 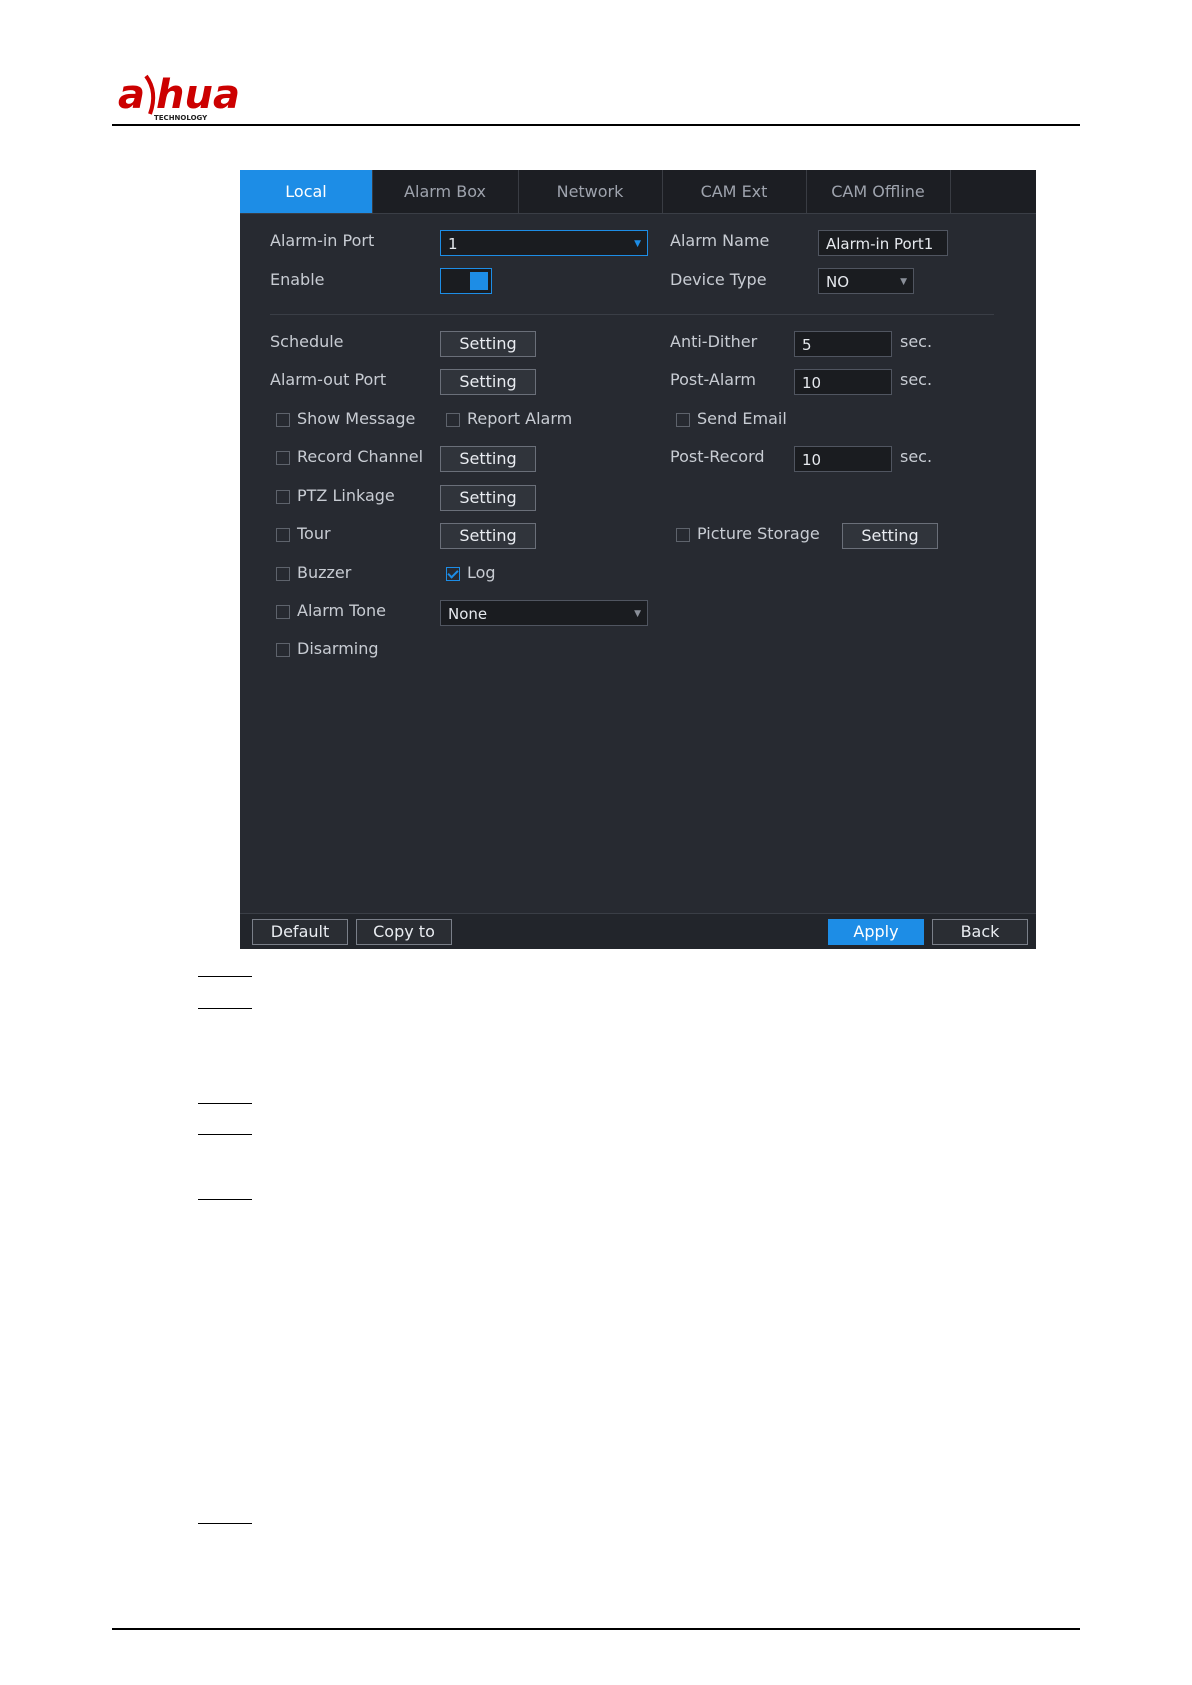 What do you see at coordinates (632, 314) in the screenshot?
I see `section-divider` at bounding box center [632, 314].